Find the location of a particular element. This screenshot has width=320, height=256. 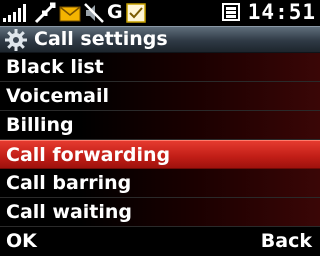

network-type-label: G is located at coordinates (115, 12).